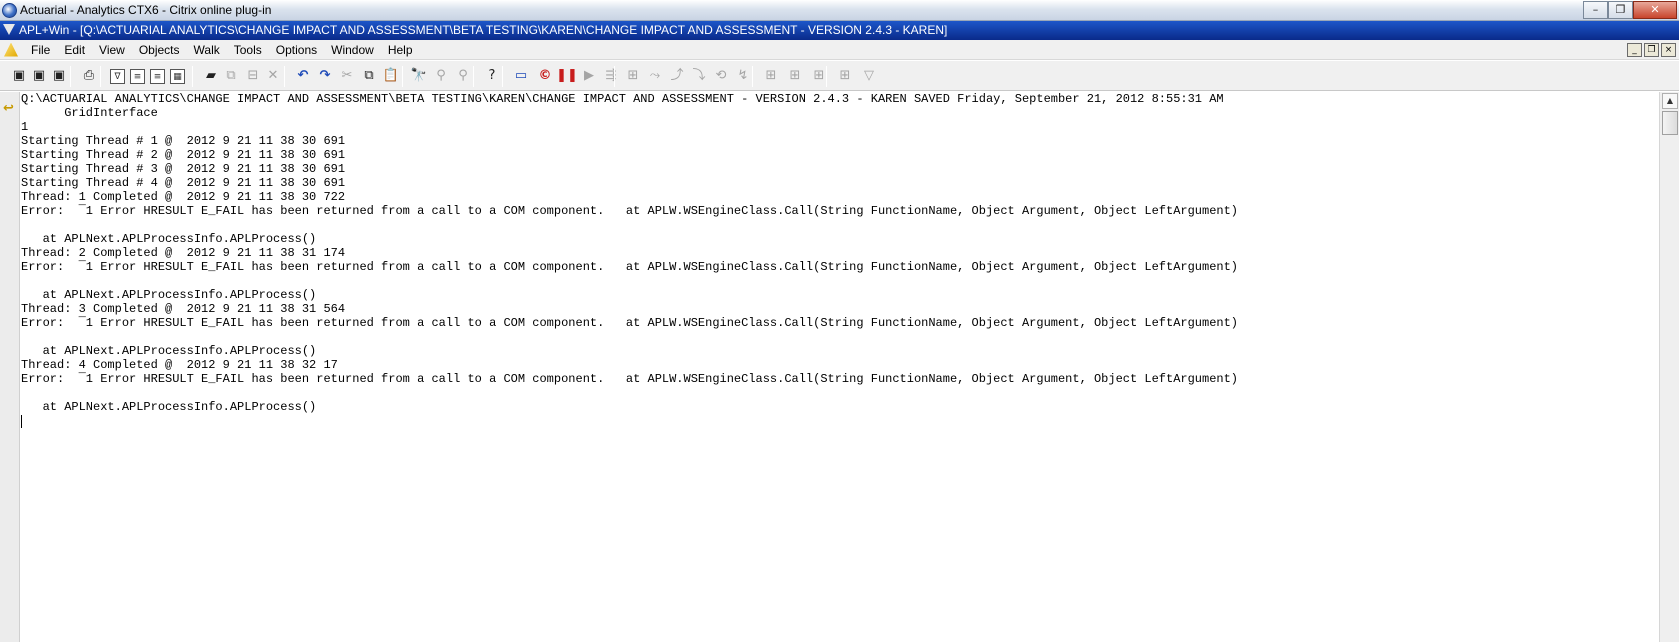 This screenshot has height=642, width=1679. I want to click on menu-options: Options, so click(296, 50).